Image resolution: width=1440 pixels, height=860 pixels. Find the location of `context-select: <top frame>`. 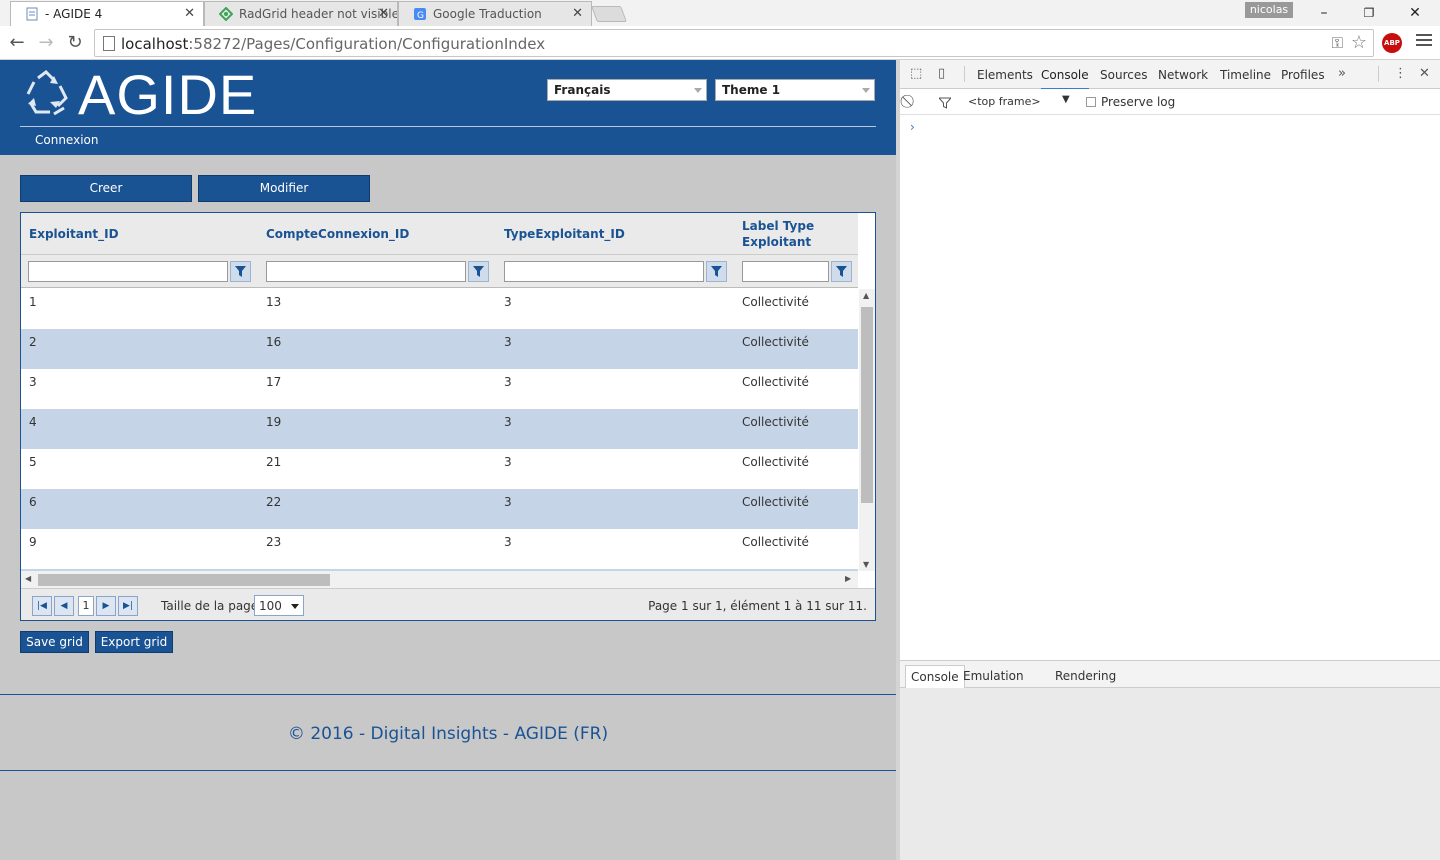

context-select: <top frame> is located at coordinates (1004, 101).